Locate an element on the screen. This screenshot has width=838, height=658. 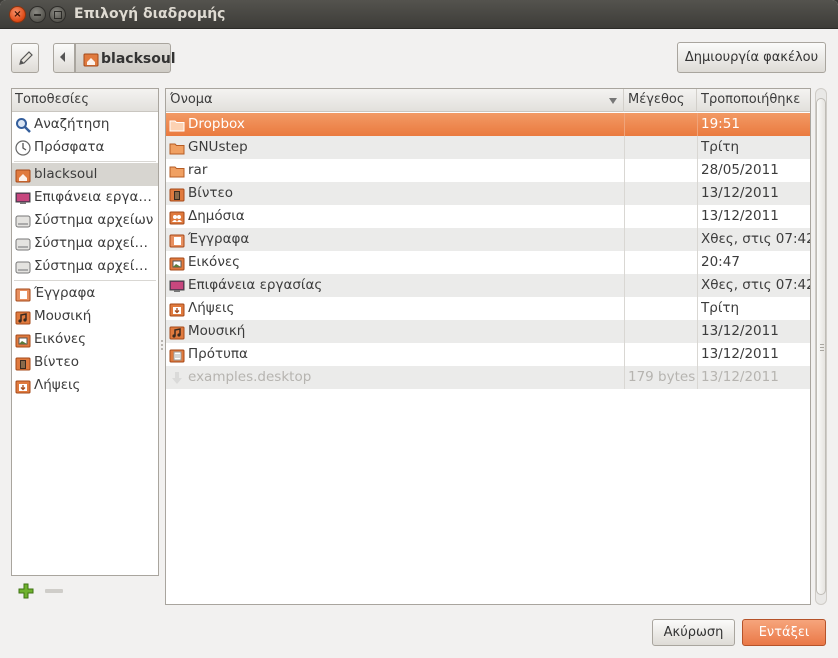
minimize-window-button is located at coordinates (37, 14).